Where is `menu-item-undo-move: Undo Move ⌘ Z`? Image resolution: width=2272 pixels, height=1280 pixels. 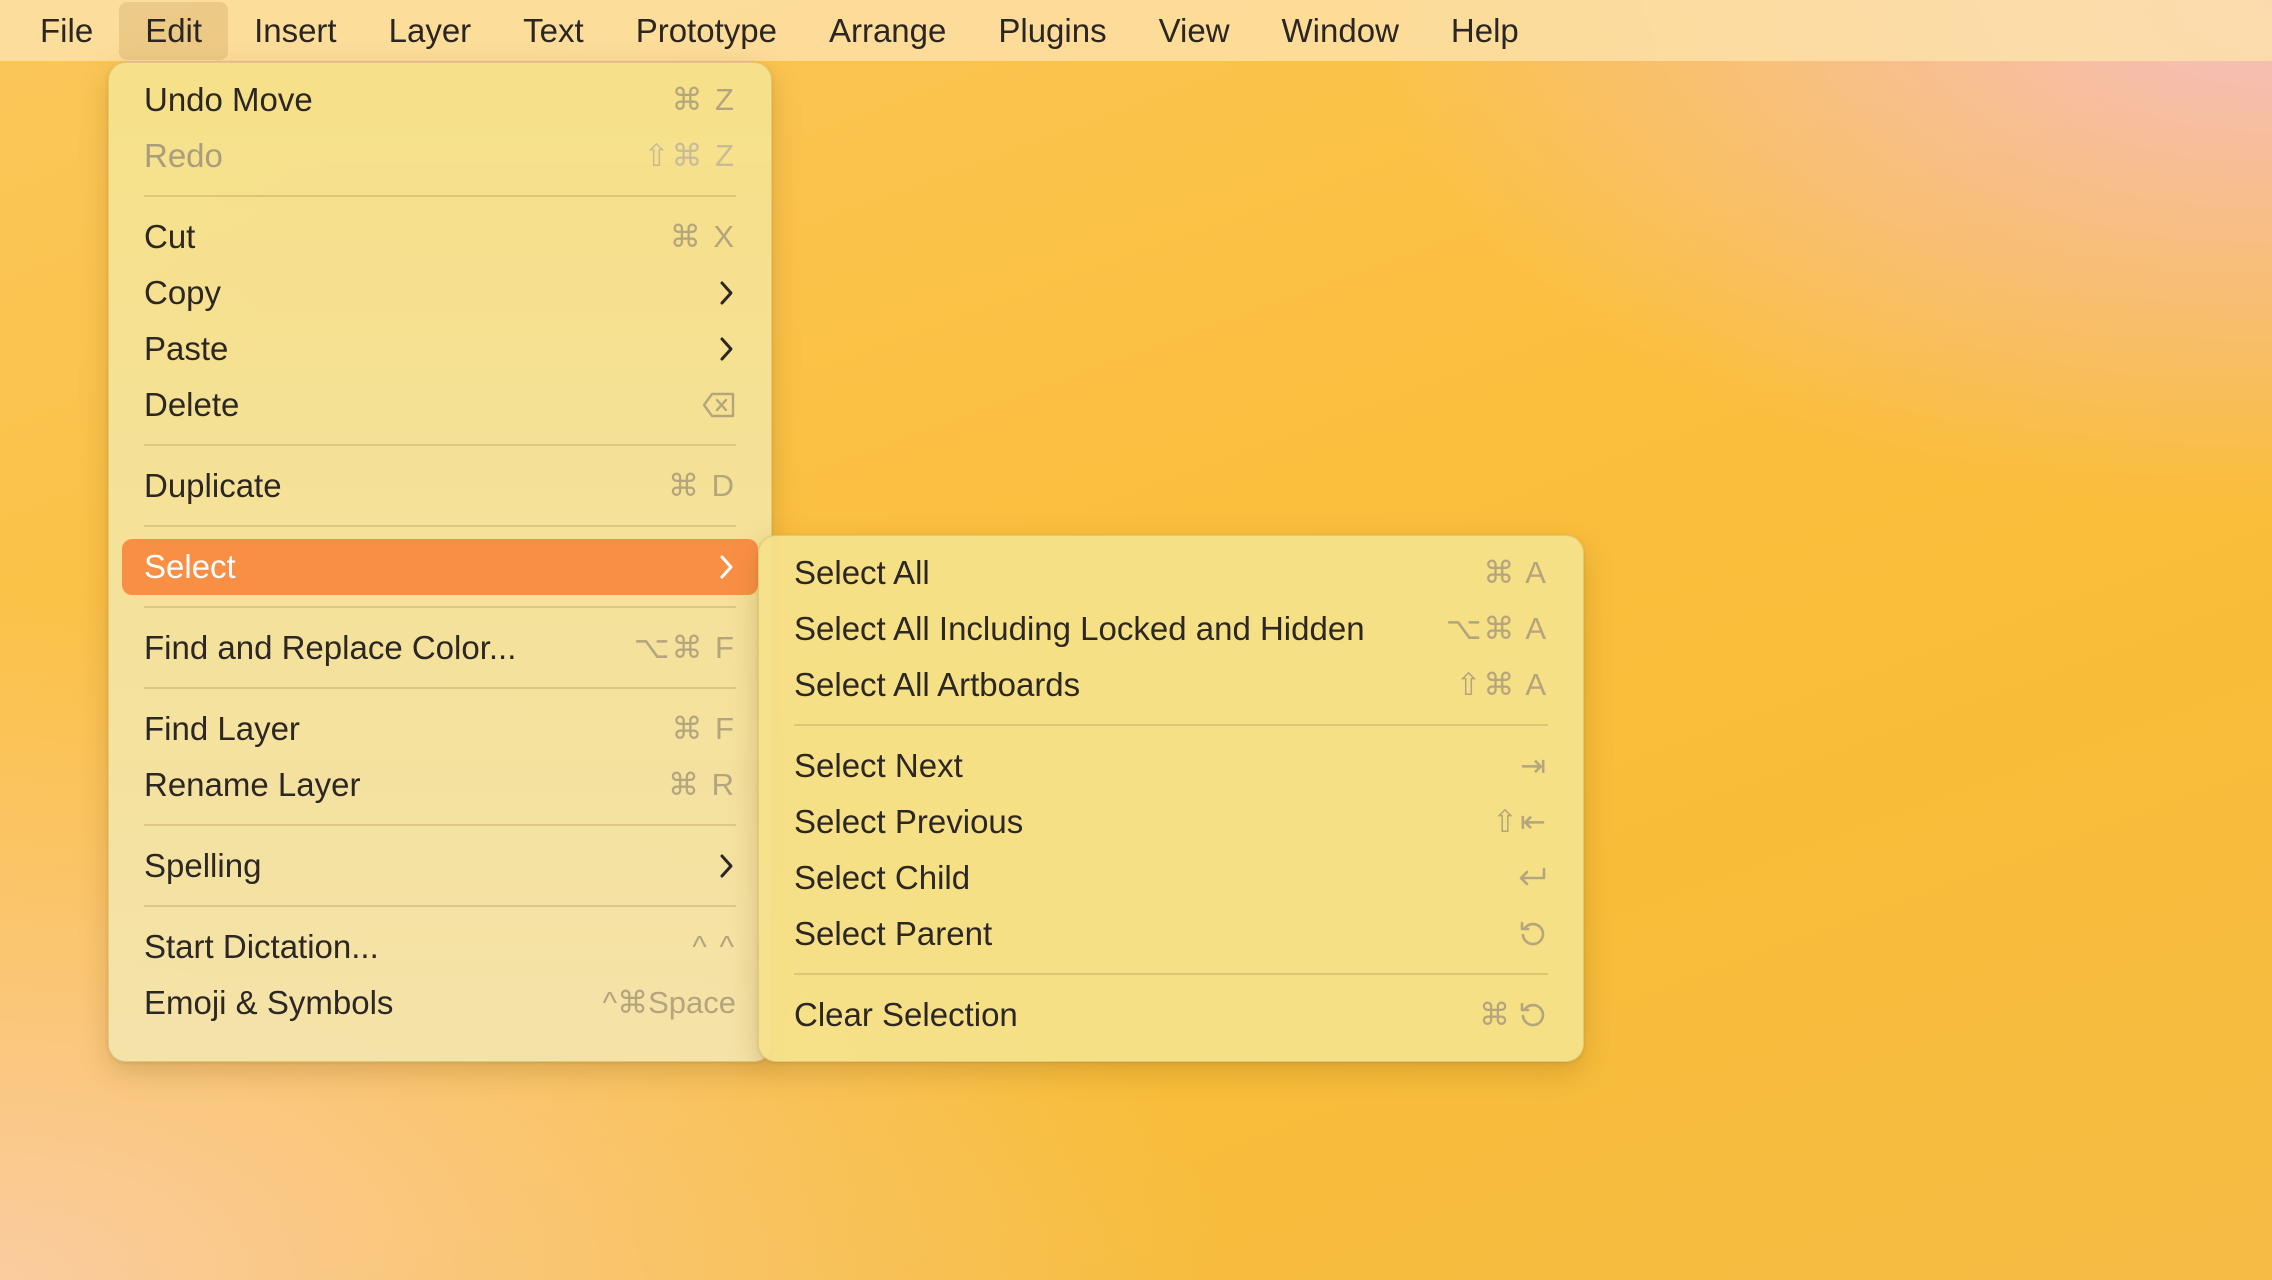 menu-item-undo-move: Undo Move ⌘ Z is located at coordinates (440, 100).